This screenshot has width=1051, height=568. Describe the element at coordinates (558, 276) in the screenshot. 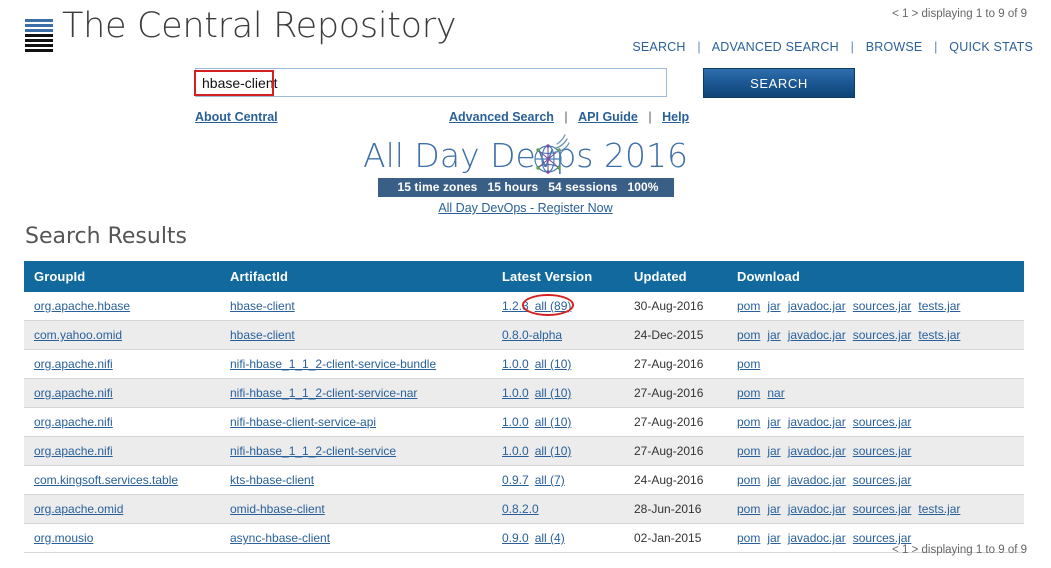

I see `column-header-latest-version: Latest Version` at that location.